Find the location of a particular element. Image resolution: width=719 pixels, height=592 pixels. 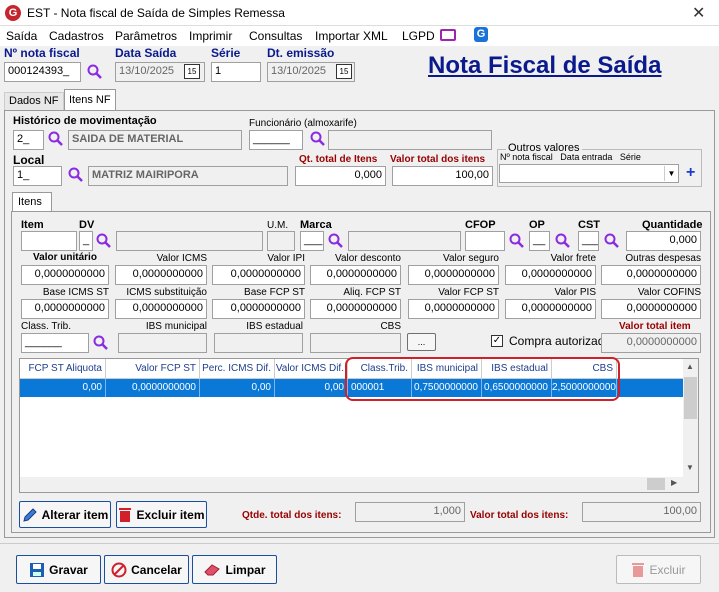

quantidade-label: Quantidade is located at coordinates (672, 225).